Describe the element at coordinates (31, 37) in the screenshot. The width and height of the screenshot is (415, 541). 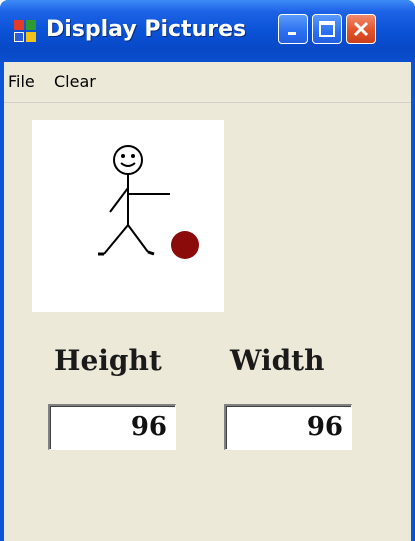
I see `icon-quadrant-yellow` at that location.